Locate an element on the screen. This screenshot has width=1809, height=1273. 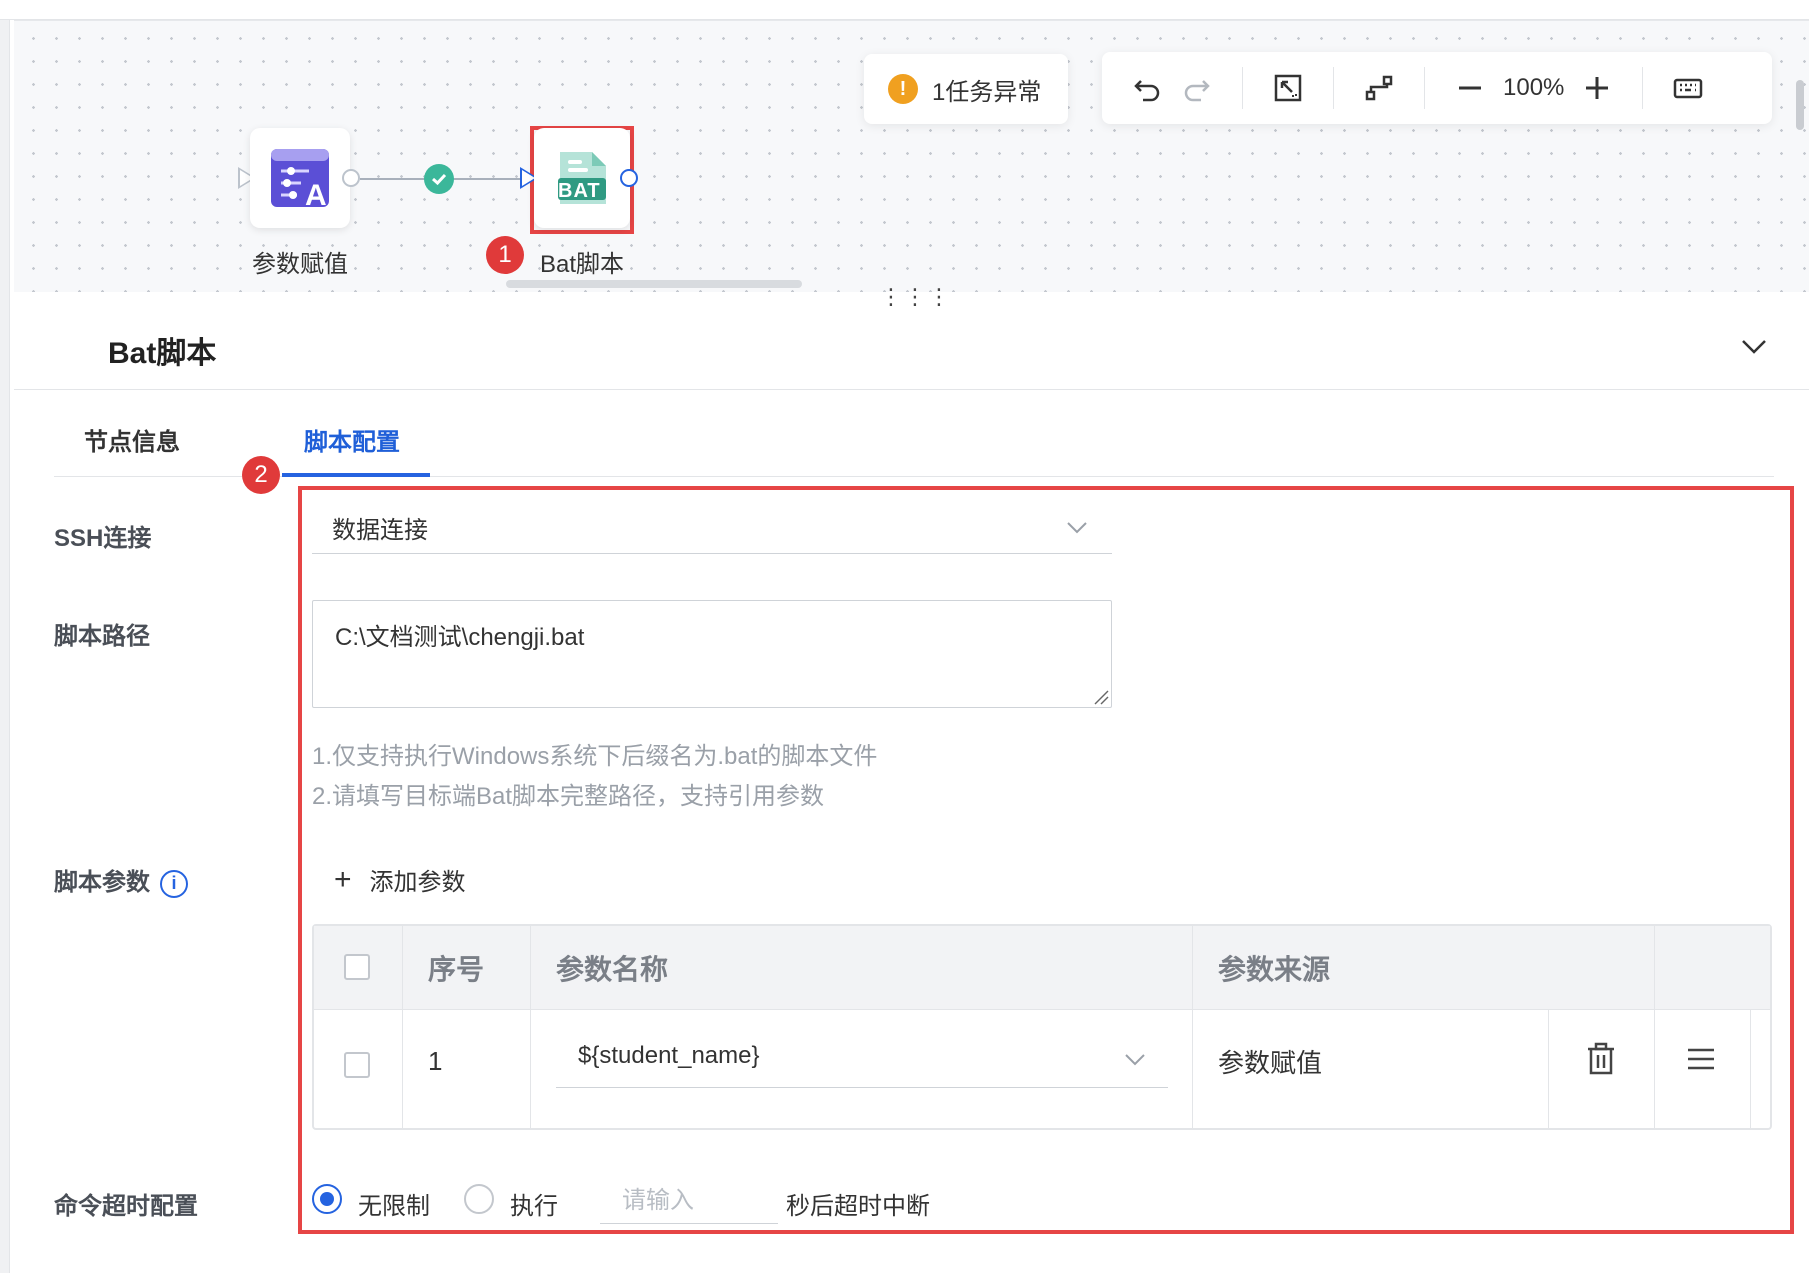
auto-layout-icon is located at coordinates (1379, 88).